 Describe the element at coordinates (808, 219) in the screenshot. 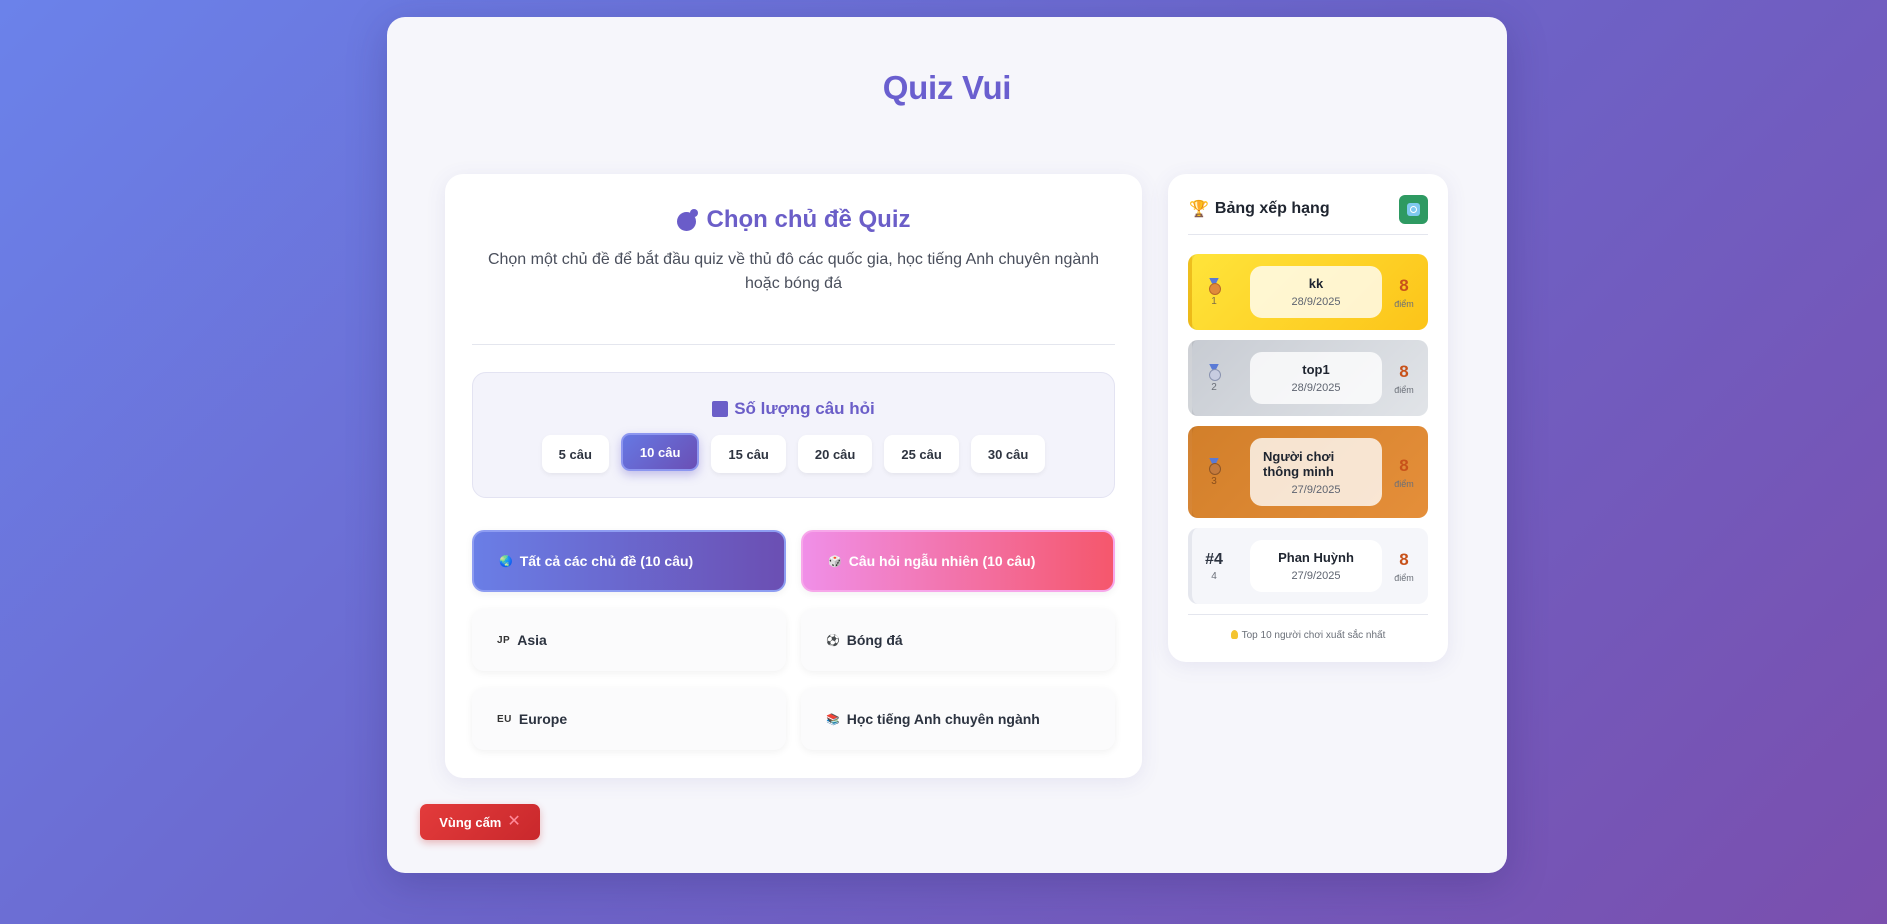

I see `topic-heading-text: Chọn chủ đề Quiz` at that location.